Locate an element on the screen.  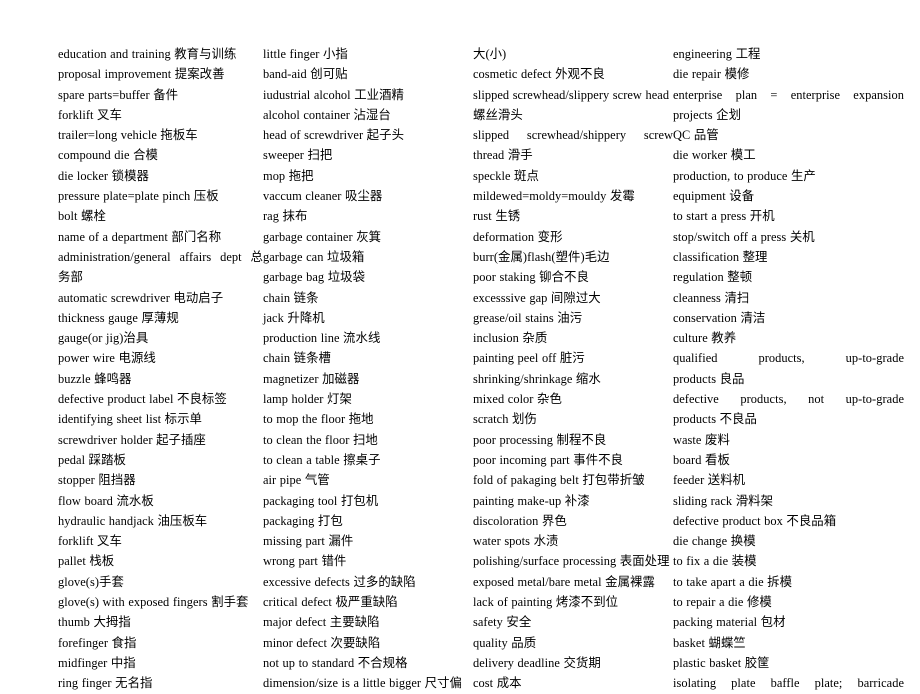
glossary-entry: glove(s)手套 is located at coordinates (91, 581).